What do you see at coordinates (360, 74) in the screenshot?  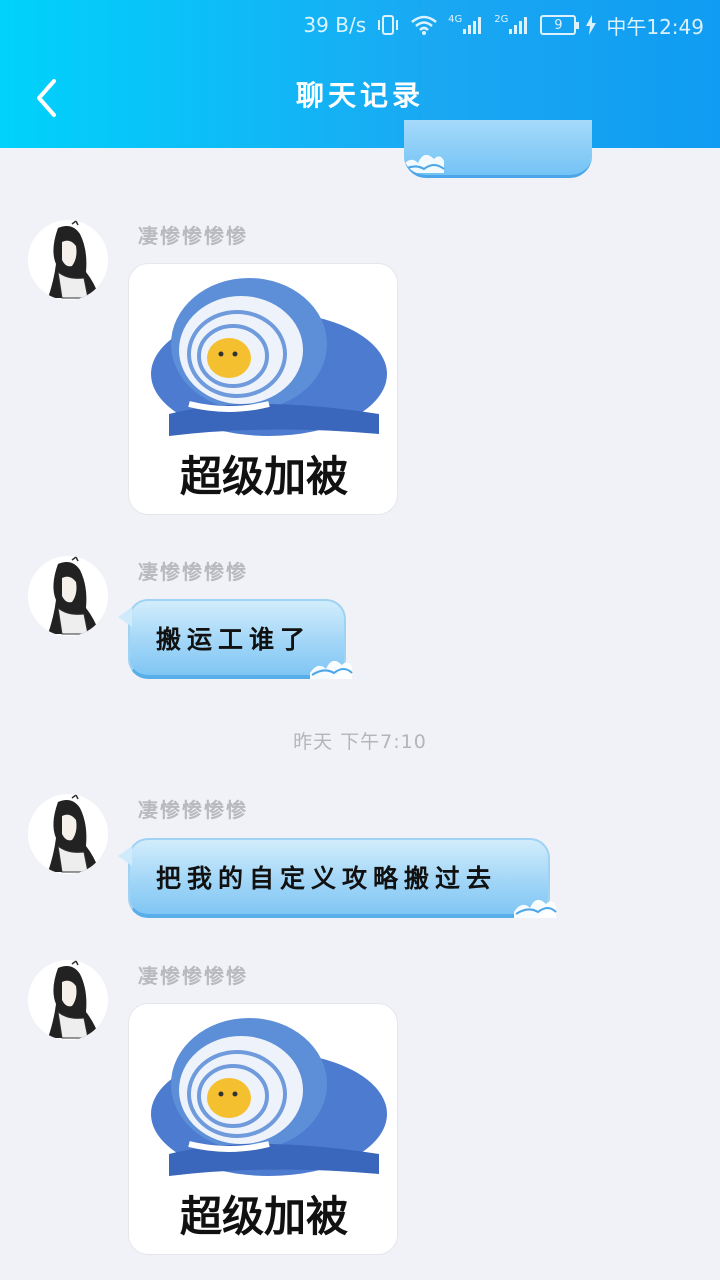 I see `header: 39 B/s 4G 2G 9 中午12:49 聊天记录` at bounding box center [360, 74].